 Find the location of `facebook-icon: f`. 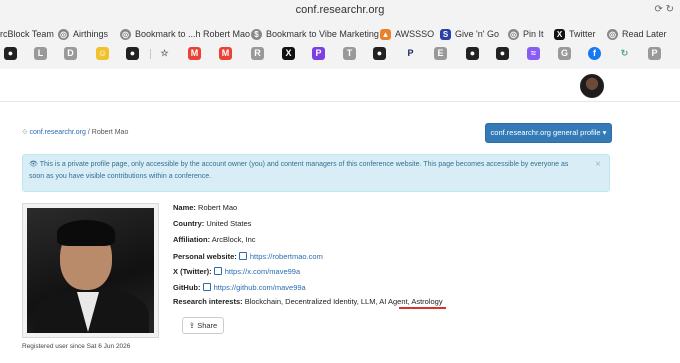

facebook-icon: f is located at coordinates (594, 53).